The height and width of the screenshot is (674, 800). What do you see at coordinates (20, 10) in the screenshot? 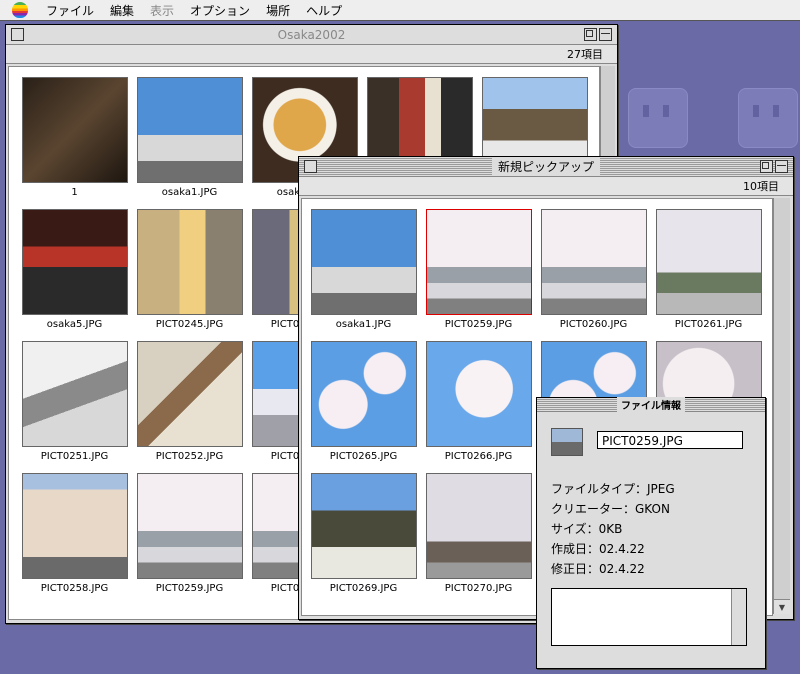
I see `apple-menu-icon` at bounding box center [20, 10].